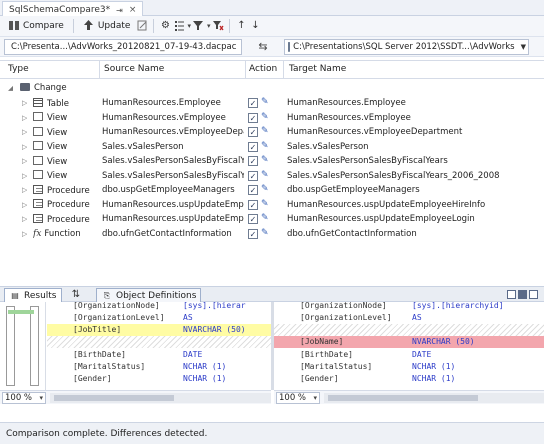 The height and width of the screenshot is (444, 544). I want to click on column-header-source: Source Name, so click(134, 69).